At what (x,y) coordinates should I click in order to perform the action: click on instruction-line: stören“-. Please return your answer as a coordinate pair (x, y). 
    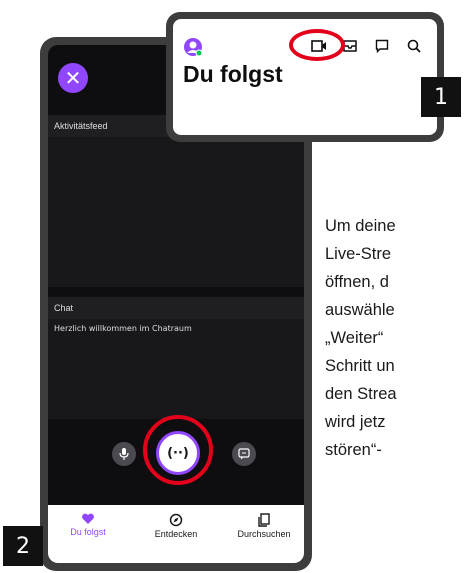
    Looking at the image, I should click on (353, 450).